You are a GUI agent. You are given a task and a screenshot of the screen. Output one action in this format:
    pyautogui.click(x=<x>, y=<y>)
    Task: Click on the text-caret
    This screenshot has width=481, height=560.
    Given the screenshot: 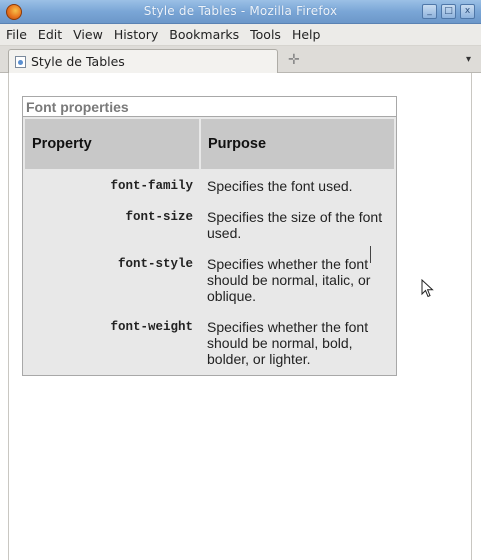 What is the action you would take?
    pyautogui.click(x=370, y=254)
    